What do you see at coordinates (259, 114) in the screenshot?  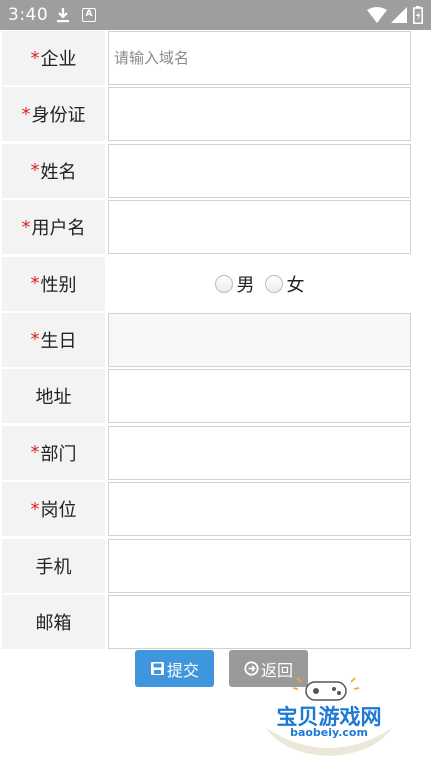 I see `id-card-input` at bounding box center [259, 114].